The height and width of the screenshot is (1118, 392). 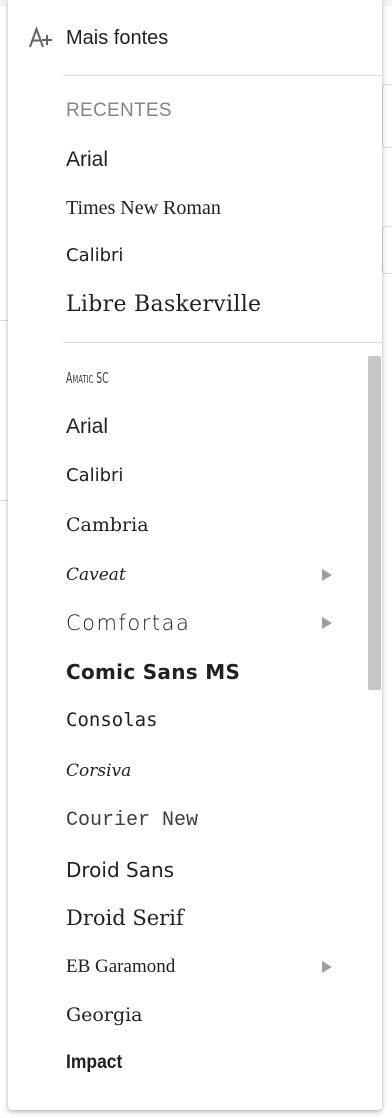 I want to click on font-name: Libre Baskerville, so click(x=164, y=304).